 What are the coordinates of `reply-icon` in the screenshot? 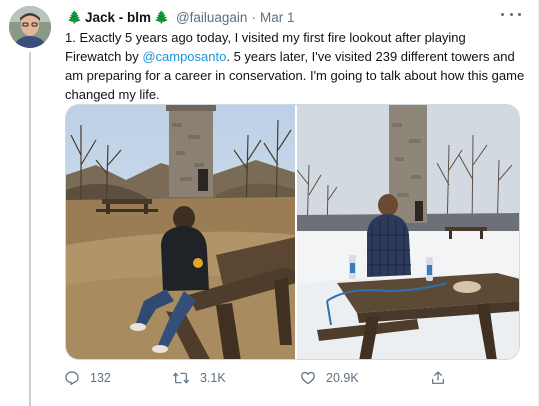 It's located at (72, 378).